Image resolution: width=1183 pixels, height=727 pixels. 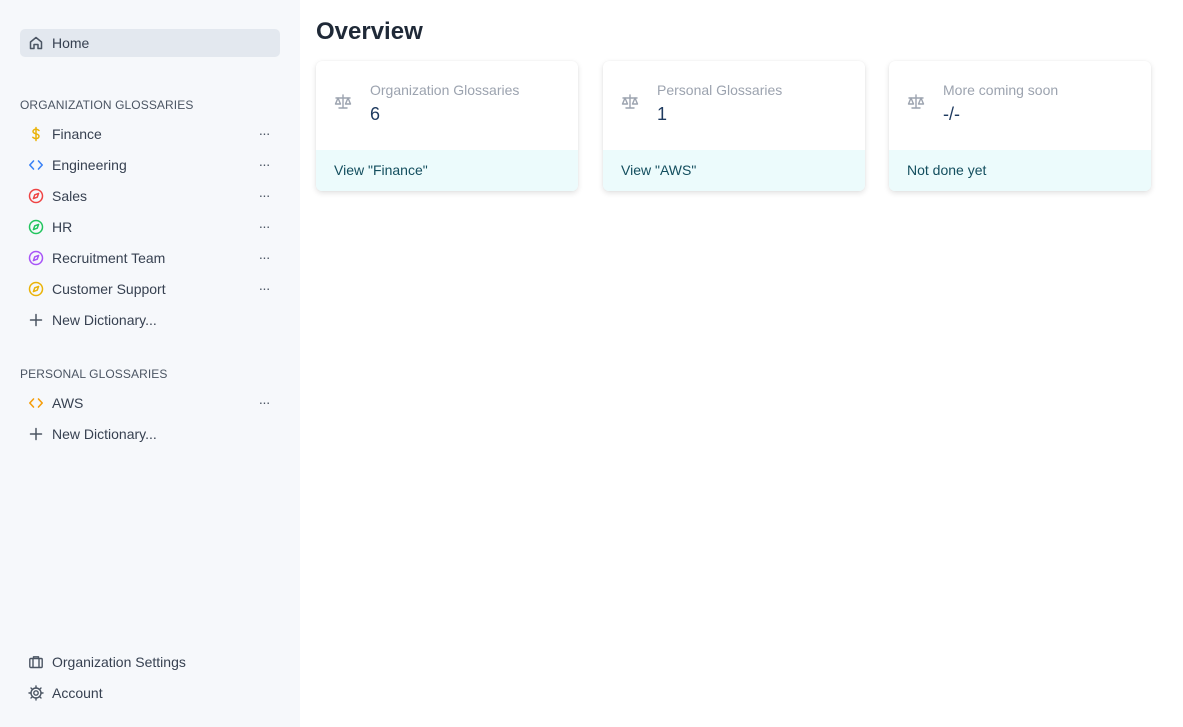 I want to click on stat-card-more-coming-soon: More coming soon -/- Not done yet, so click(x=1020, y=126).